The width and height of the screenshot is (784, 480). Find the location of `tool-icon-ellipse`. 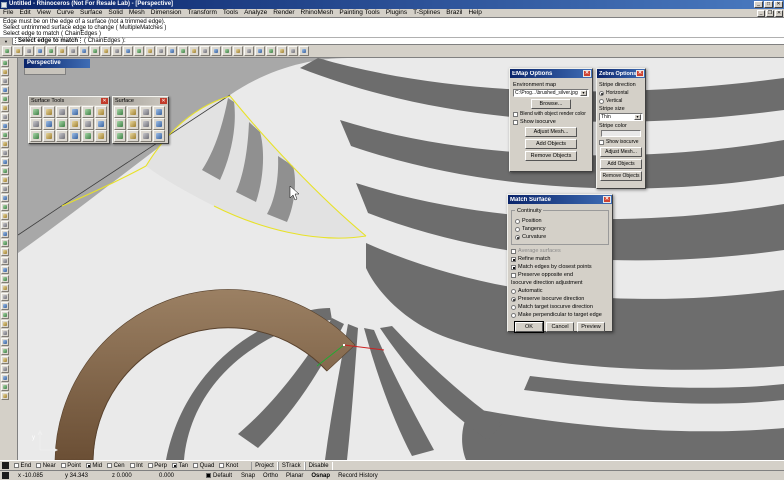

tool-icon-ellipse is located at coordinates (5, 117).